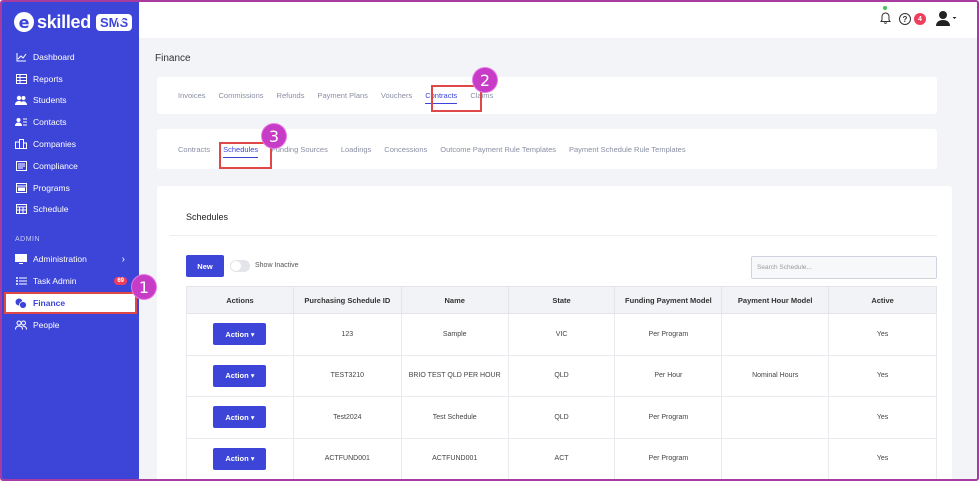 Image resolution: width=979 pixels, height=481 pixels. I want to click on cell-state: ACT, so click(561, 458).